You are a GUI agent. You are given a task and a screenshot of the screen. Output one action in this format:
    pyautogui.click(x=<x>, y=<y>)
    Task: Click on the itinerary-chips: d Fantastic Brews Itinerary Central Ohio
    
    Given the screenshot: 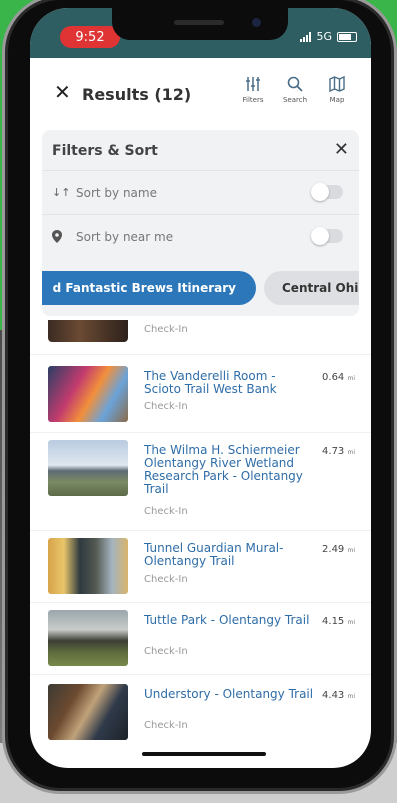 What is the action you would take?
    pyautogui.click(x=200, y=290)
    